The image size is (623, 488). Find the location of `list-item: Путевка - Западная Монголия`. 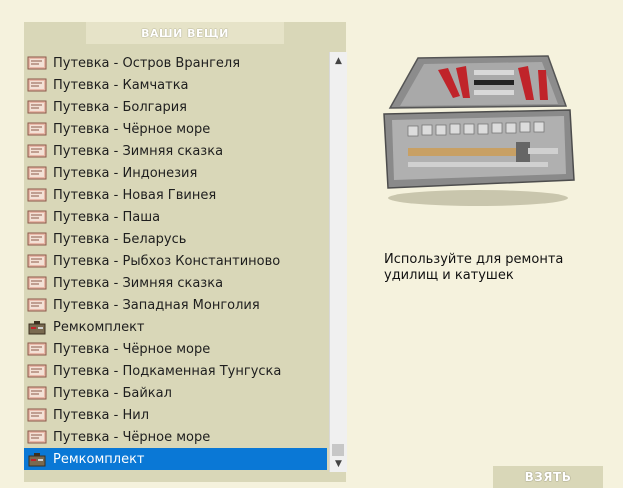

list-item: Путевка - Западная Монголия is located at coordinates (175, 305).